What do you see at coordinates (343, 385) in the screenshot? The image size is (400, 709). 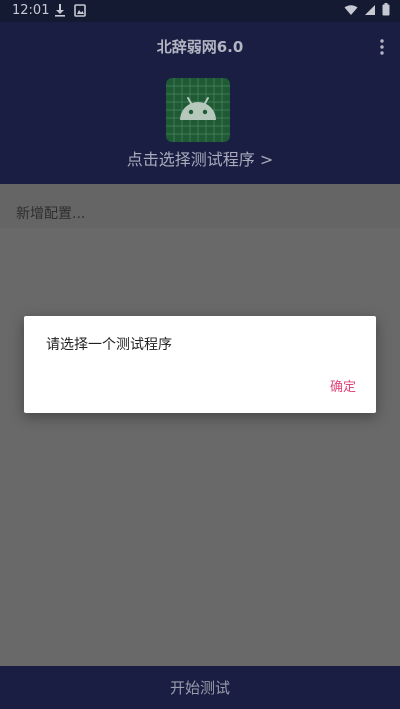 I see `dialog-ok-button: 确定` at bounding box center [343, 385].